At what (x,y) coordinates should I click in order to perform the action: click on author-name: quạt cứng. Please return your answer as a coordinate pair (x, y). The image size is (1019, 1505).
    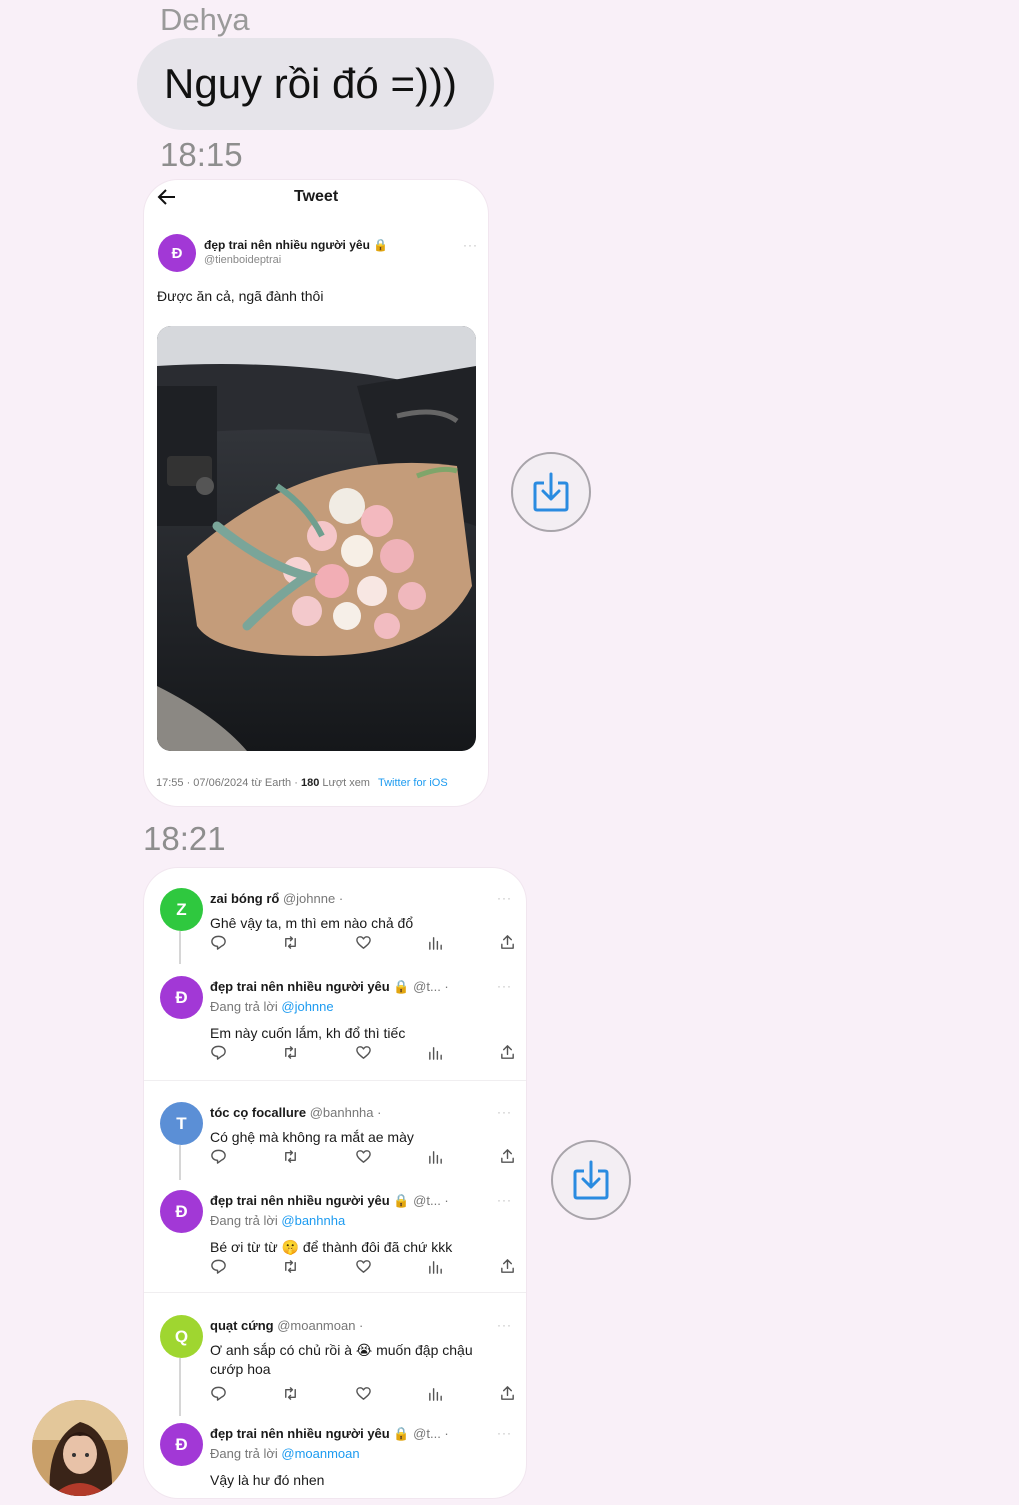
    Looking at the image, I should click on (242, 1325).